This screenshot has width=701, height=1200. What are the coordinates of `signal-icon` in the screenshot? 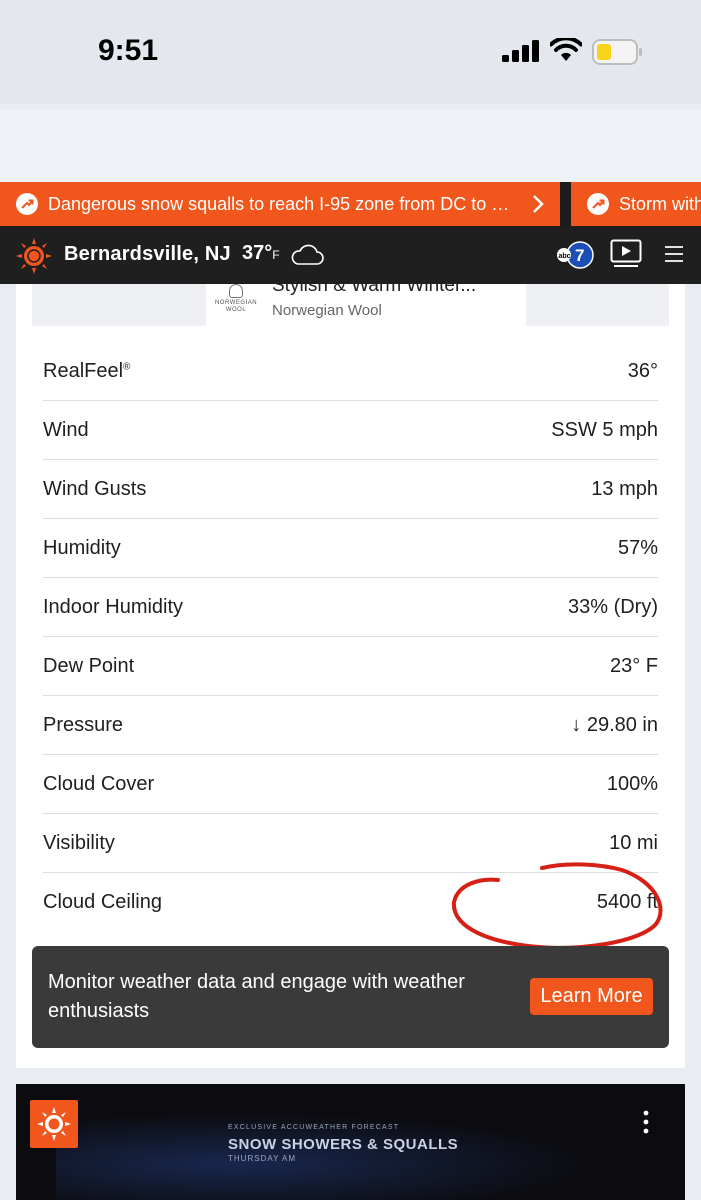 It's located at (520, 51).